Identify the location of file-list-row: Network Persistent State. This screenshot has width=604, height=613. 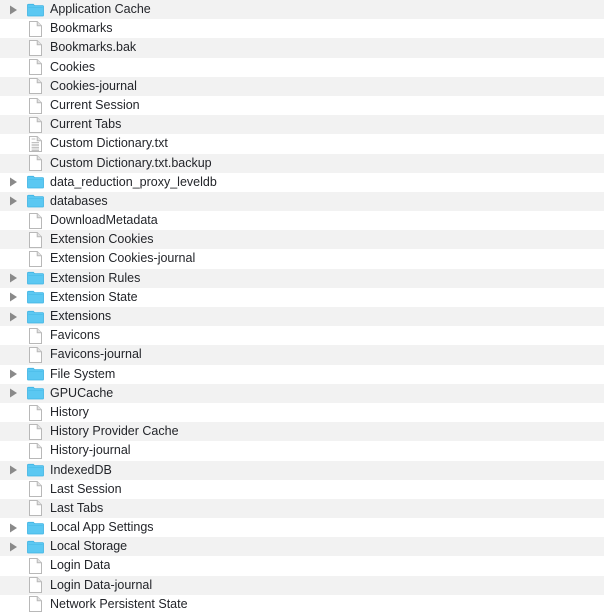
(302, 603).